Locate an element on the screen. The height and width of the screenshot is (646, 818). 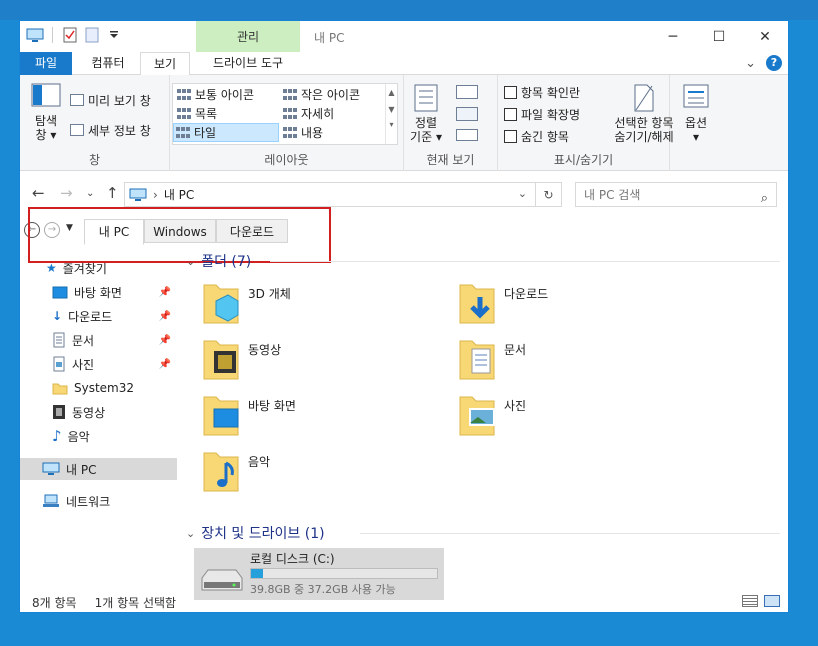
videos-folder-icon is located at coordinates (221, 360).